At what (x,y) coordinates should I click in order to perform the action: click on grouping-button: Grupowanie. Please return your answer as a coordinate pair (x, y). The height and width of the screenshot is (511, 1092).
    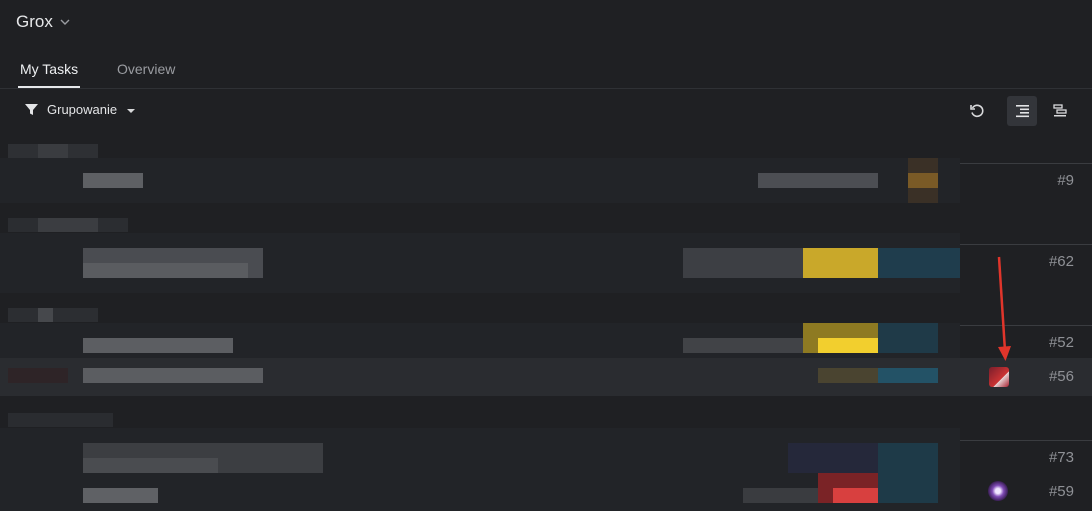
    Looking at the image, I should click on (80, 109).